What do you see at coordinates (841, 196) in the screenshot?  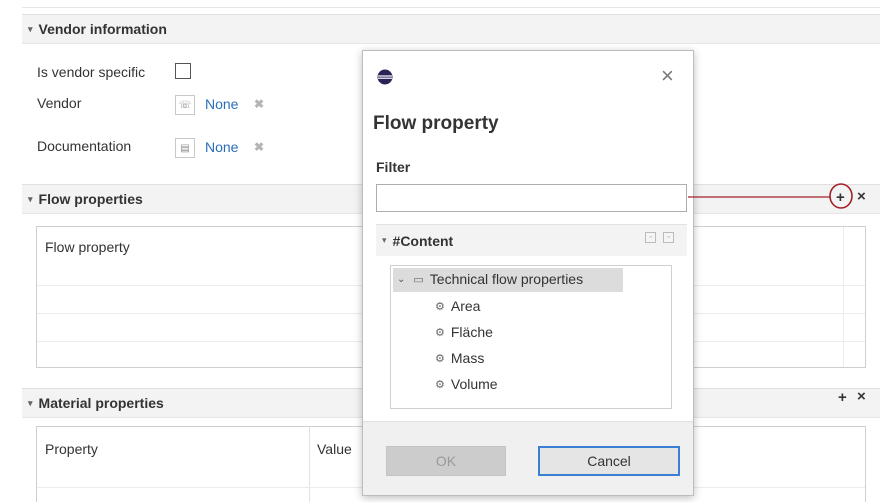 I see `annotation-circle` at bounding box center [841, 196].